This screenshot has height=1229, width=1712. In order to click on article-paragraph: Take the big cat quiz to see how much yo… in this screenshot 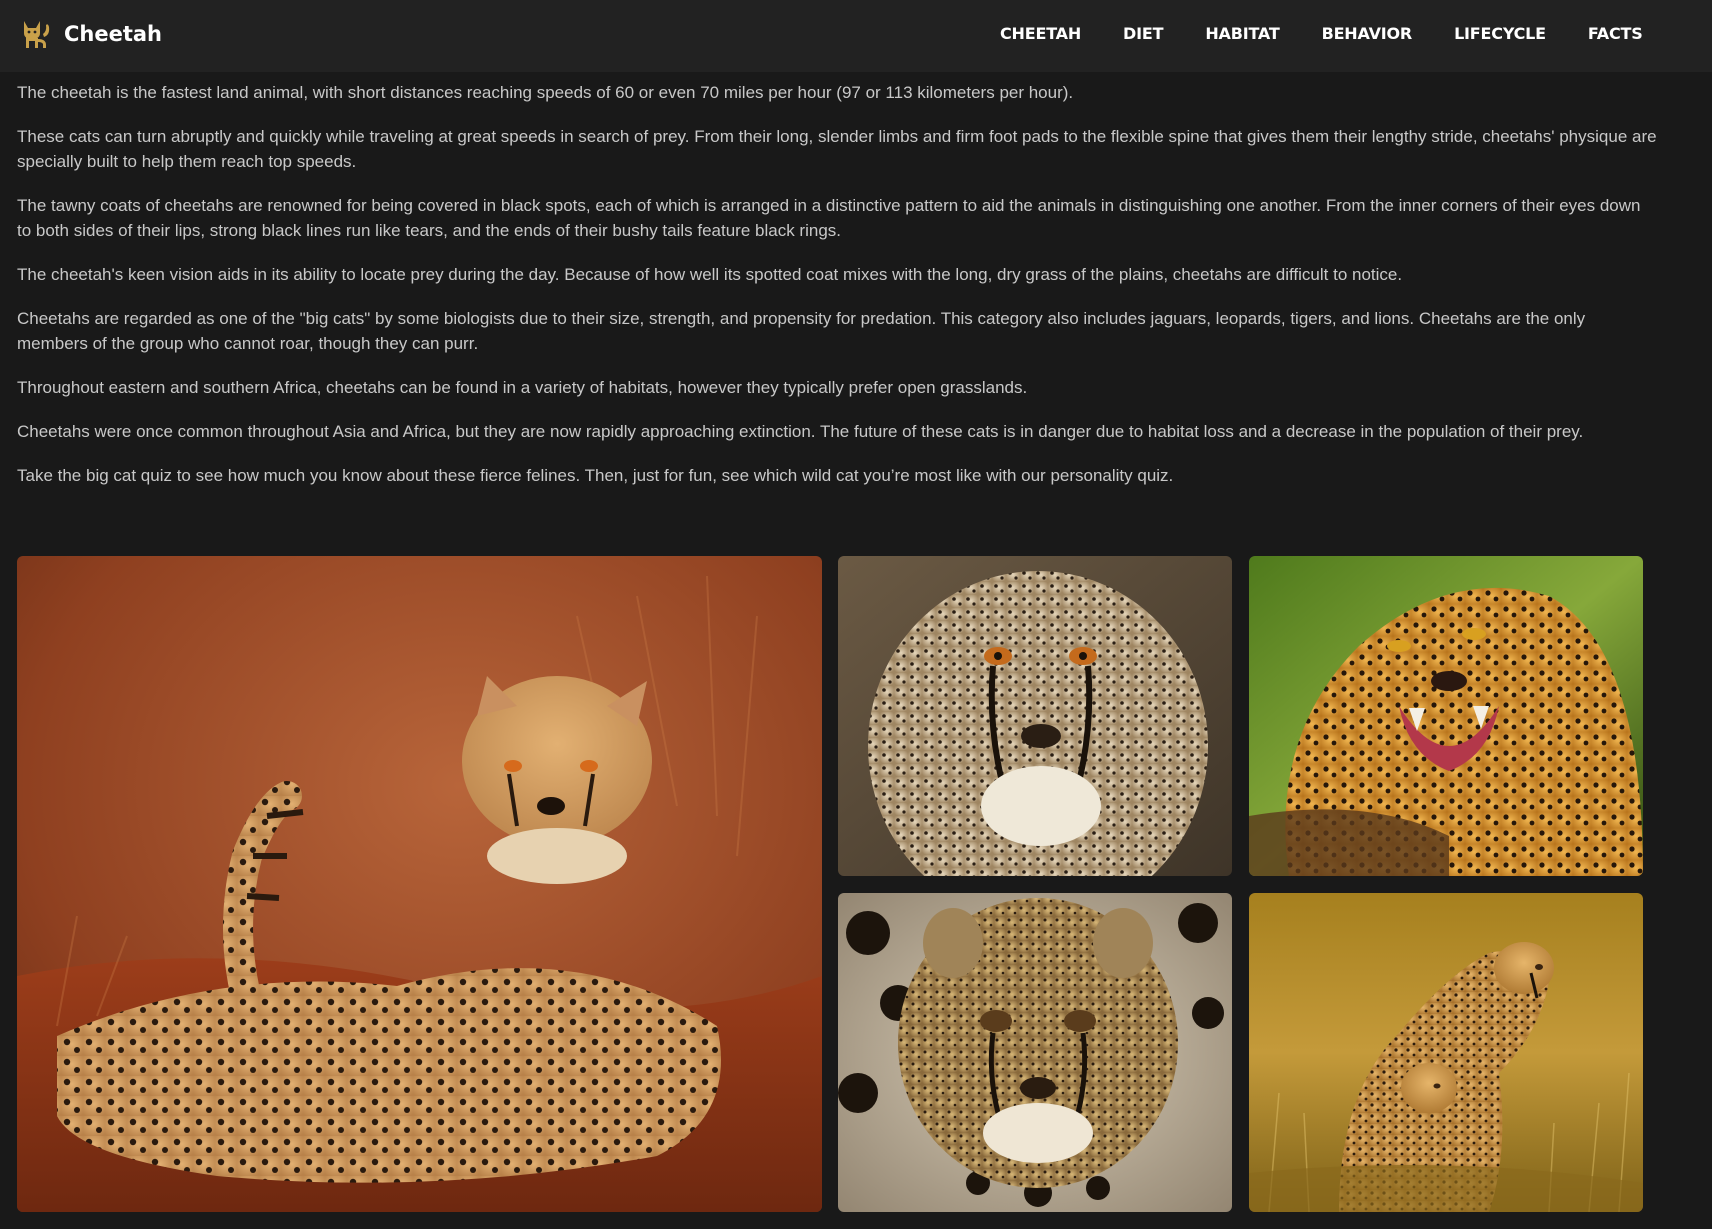, I will do `click(595, 475)`.